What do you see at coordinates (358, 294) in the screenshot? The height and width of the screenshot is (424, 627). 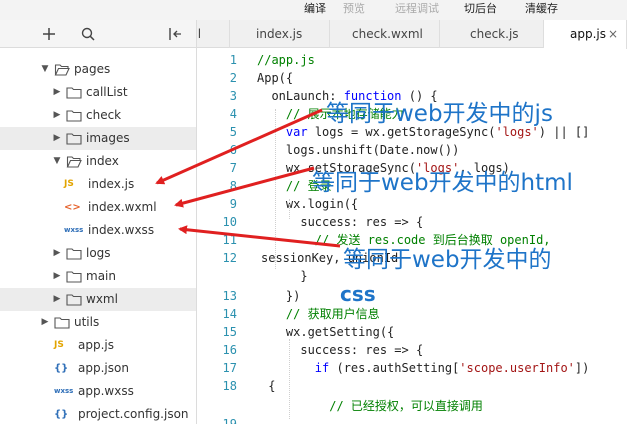 I see `annotation-css-tail: css` at bounding box center [358, 294].